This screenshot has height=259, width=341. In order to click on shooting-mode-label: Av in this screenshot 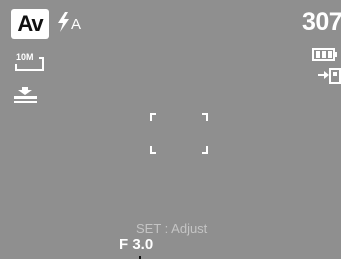, I will do `click(30, 23)`.